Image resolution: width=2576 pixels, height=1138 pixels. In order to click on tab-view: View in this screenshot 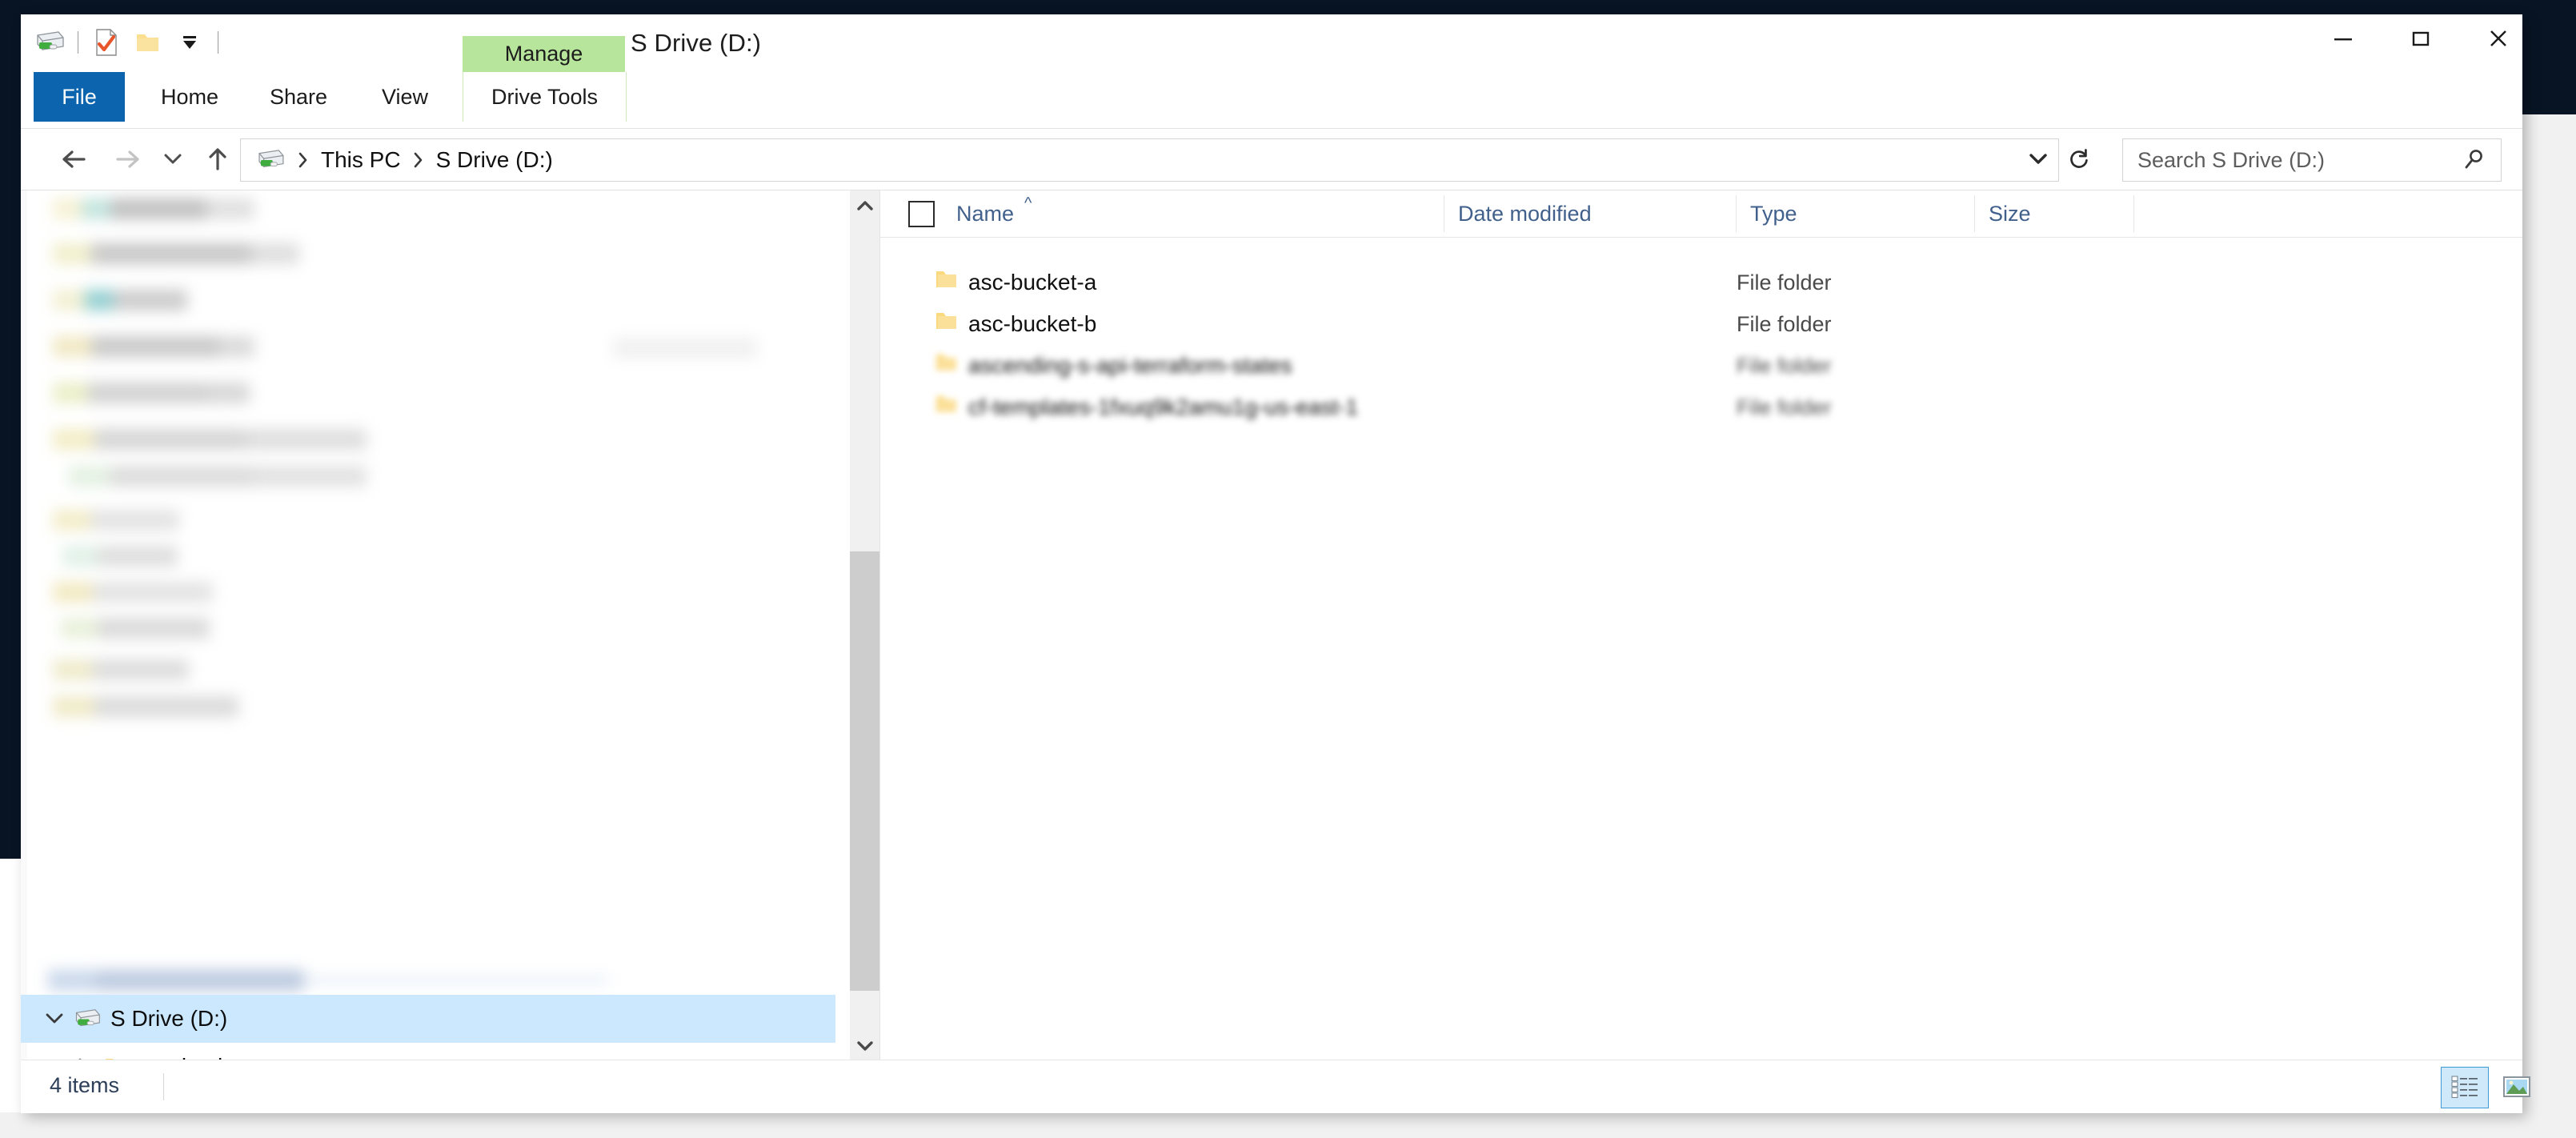, I will do `click(405, 97)`.